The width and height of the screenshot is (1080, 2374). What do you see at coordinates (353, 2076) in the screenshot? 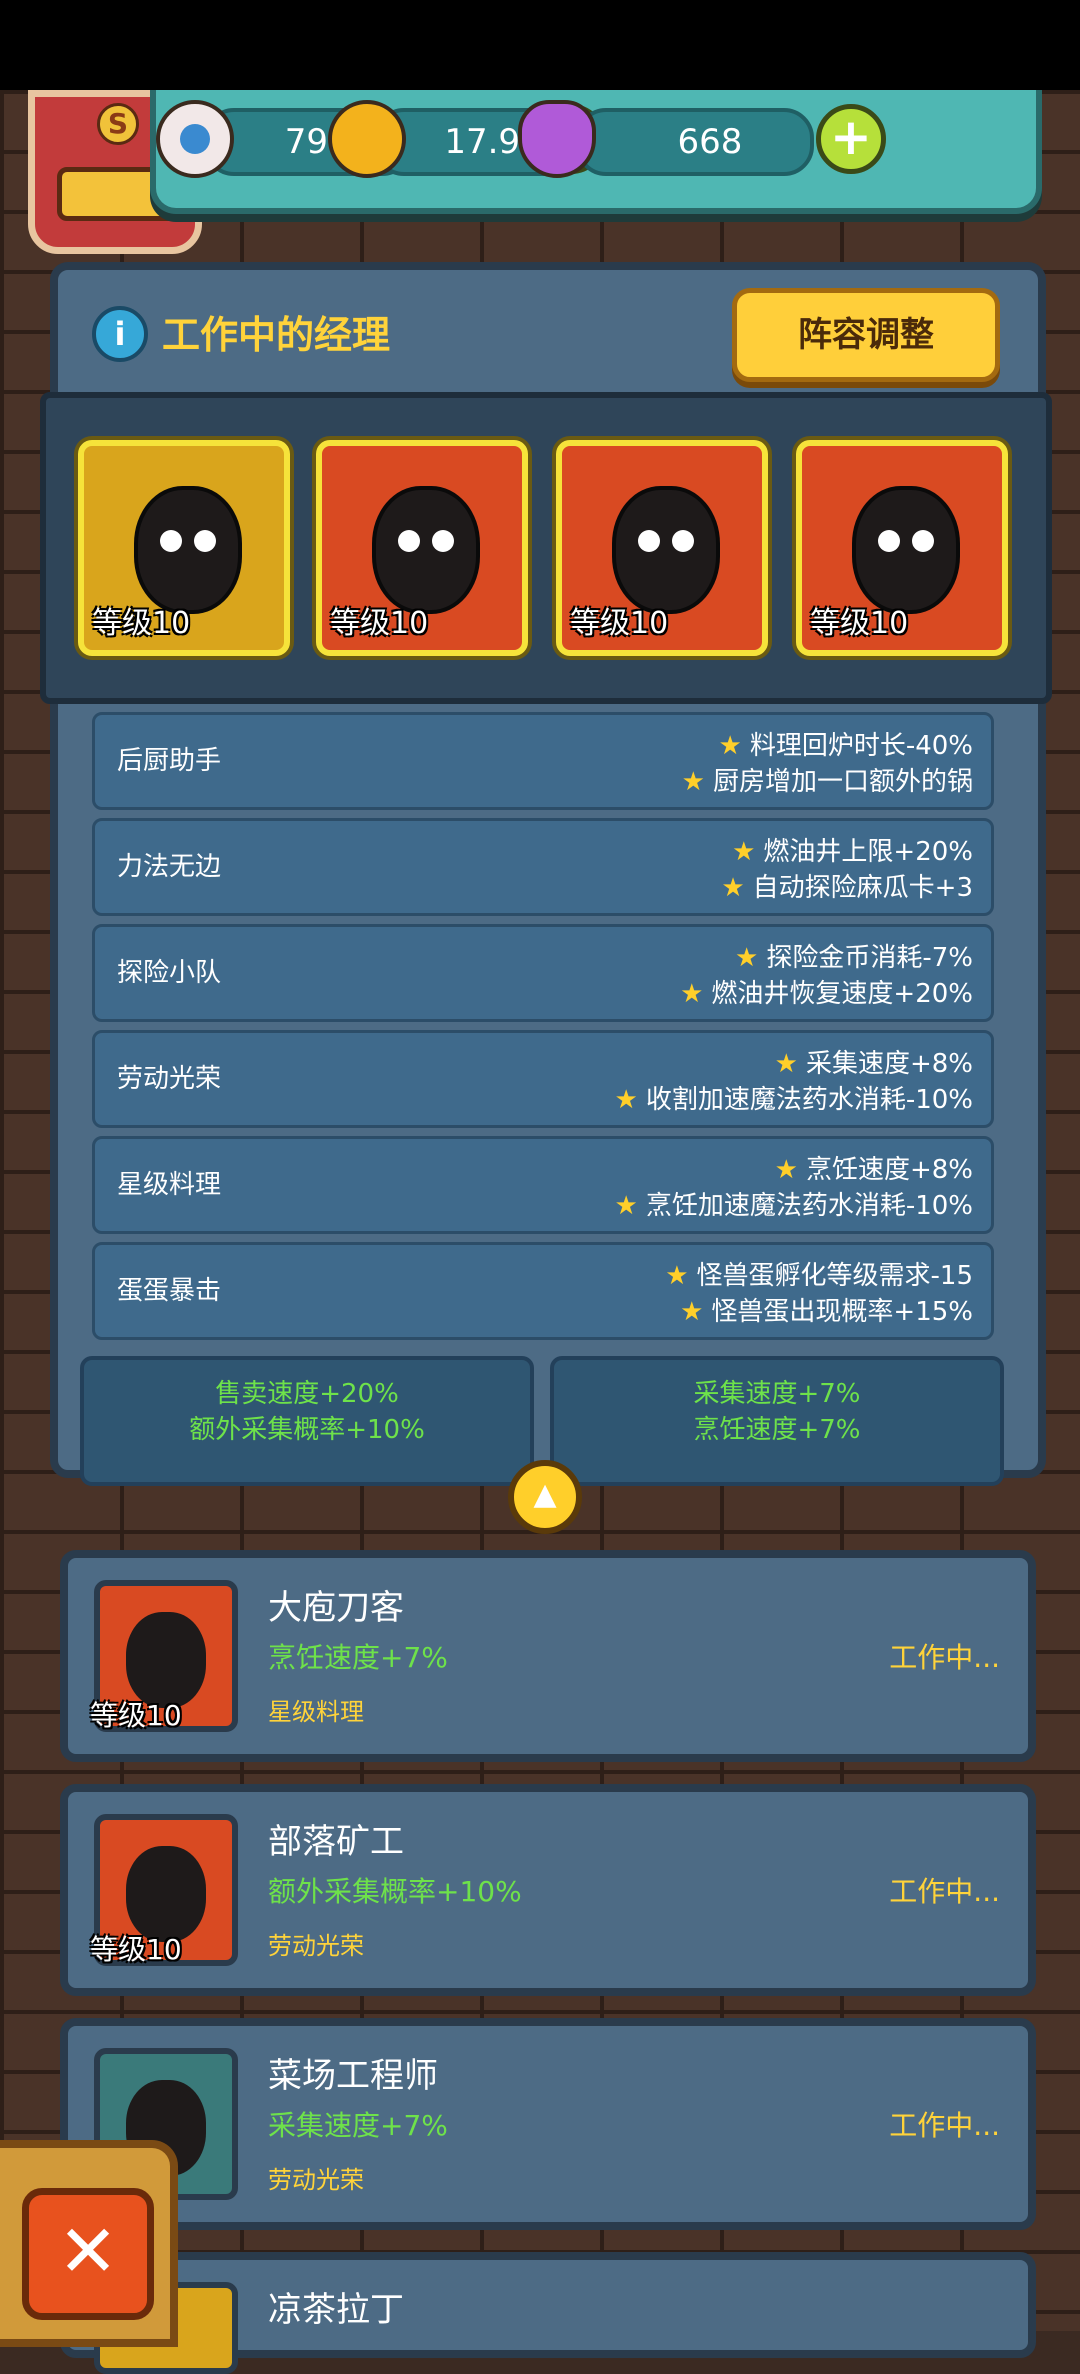
I see `worker-name: 菜场工程师` at bounding box center [353, 2076].